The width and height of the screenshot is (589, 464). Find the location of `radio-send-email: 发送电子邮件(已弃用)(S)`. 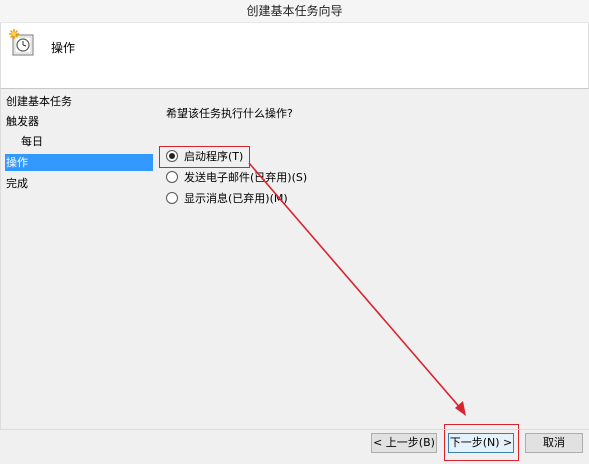

radio-send-email: 发送电子邮件(已弃用)(S) is located at coordinates (236, 178).